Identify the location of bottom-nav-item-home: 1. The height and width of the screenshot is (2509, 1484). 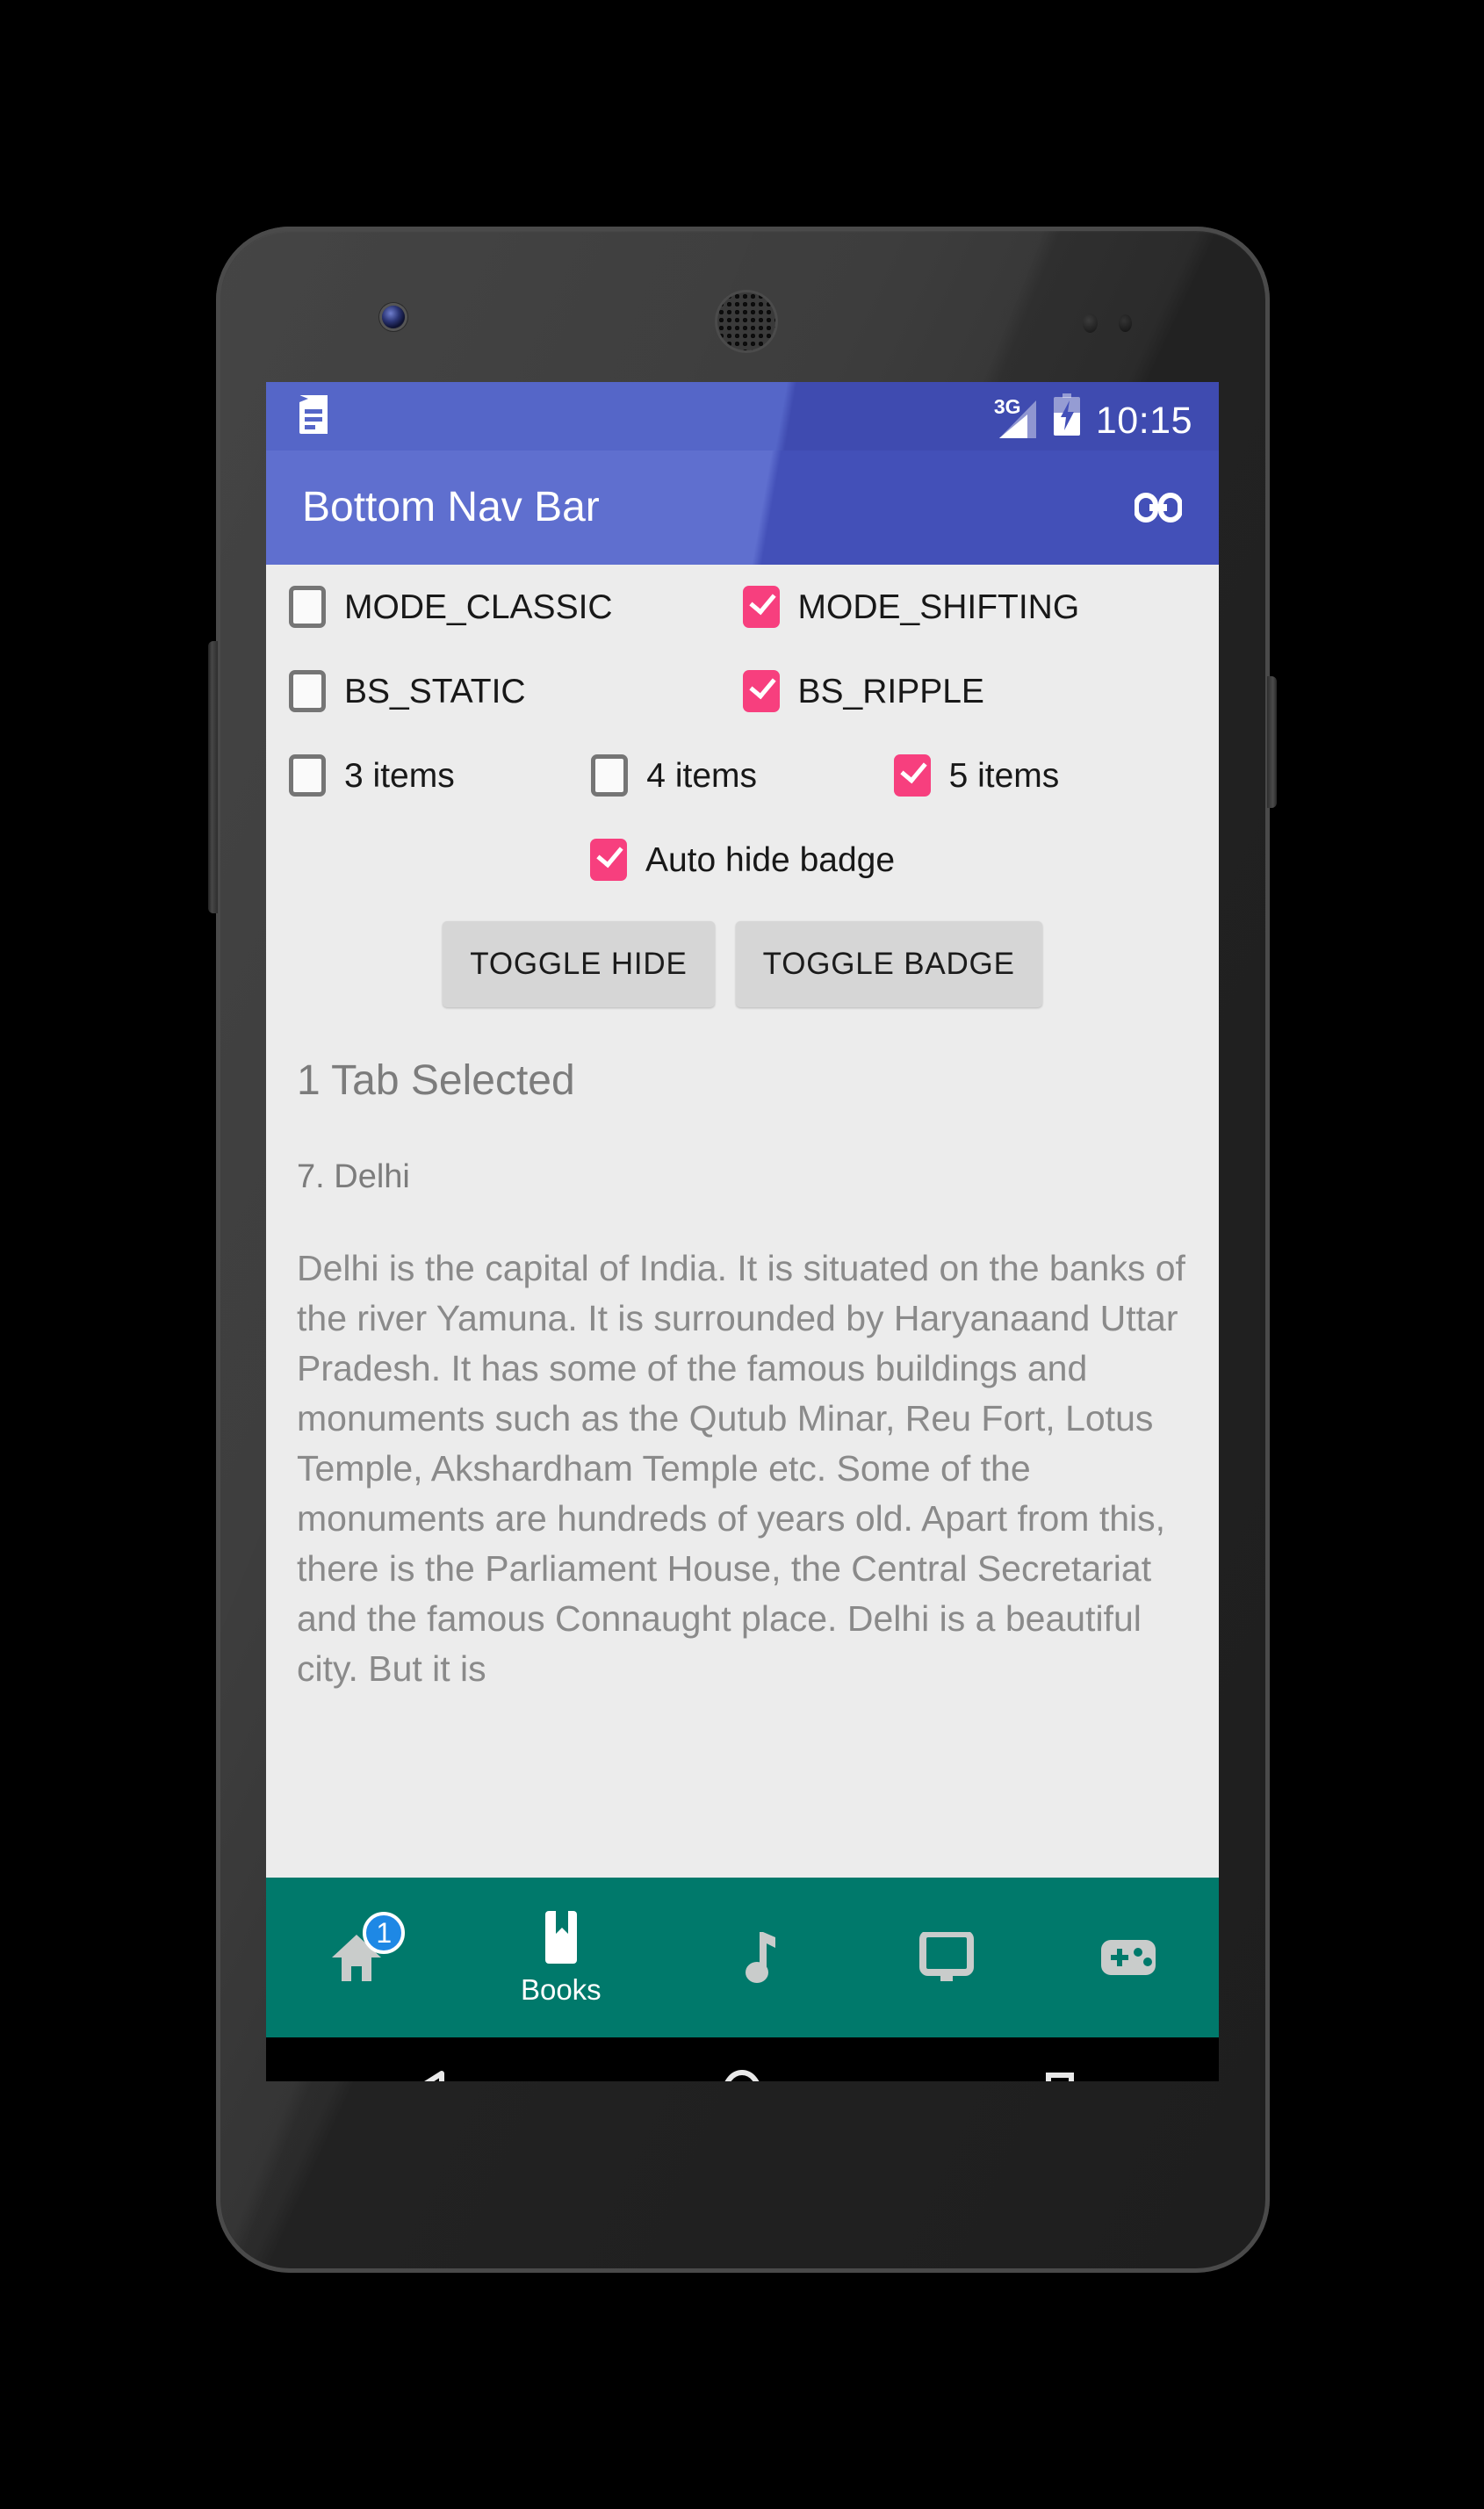
(357, 1957).